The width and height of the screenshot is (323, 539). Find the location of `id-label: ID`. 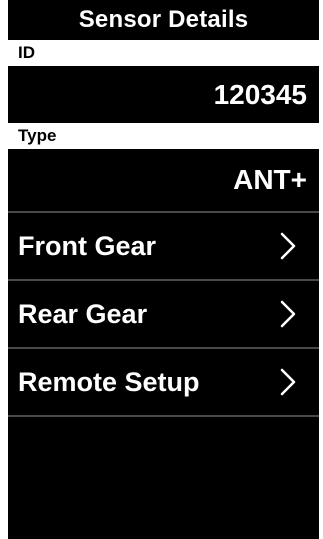

id-label: ID is located at coordinates (163, 53).